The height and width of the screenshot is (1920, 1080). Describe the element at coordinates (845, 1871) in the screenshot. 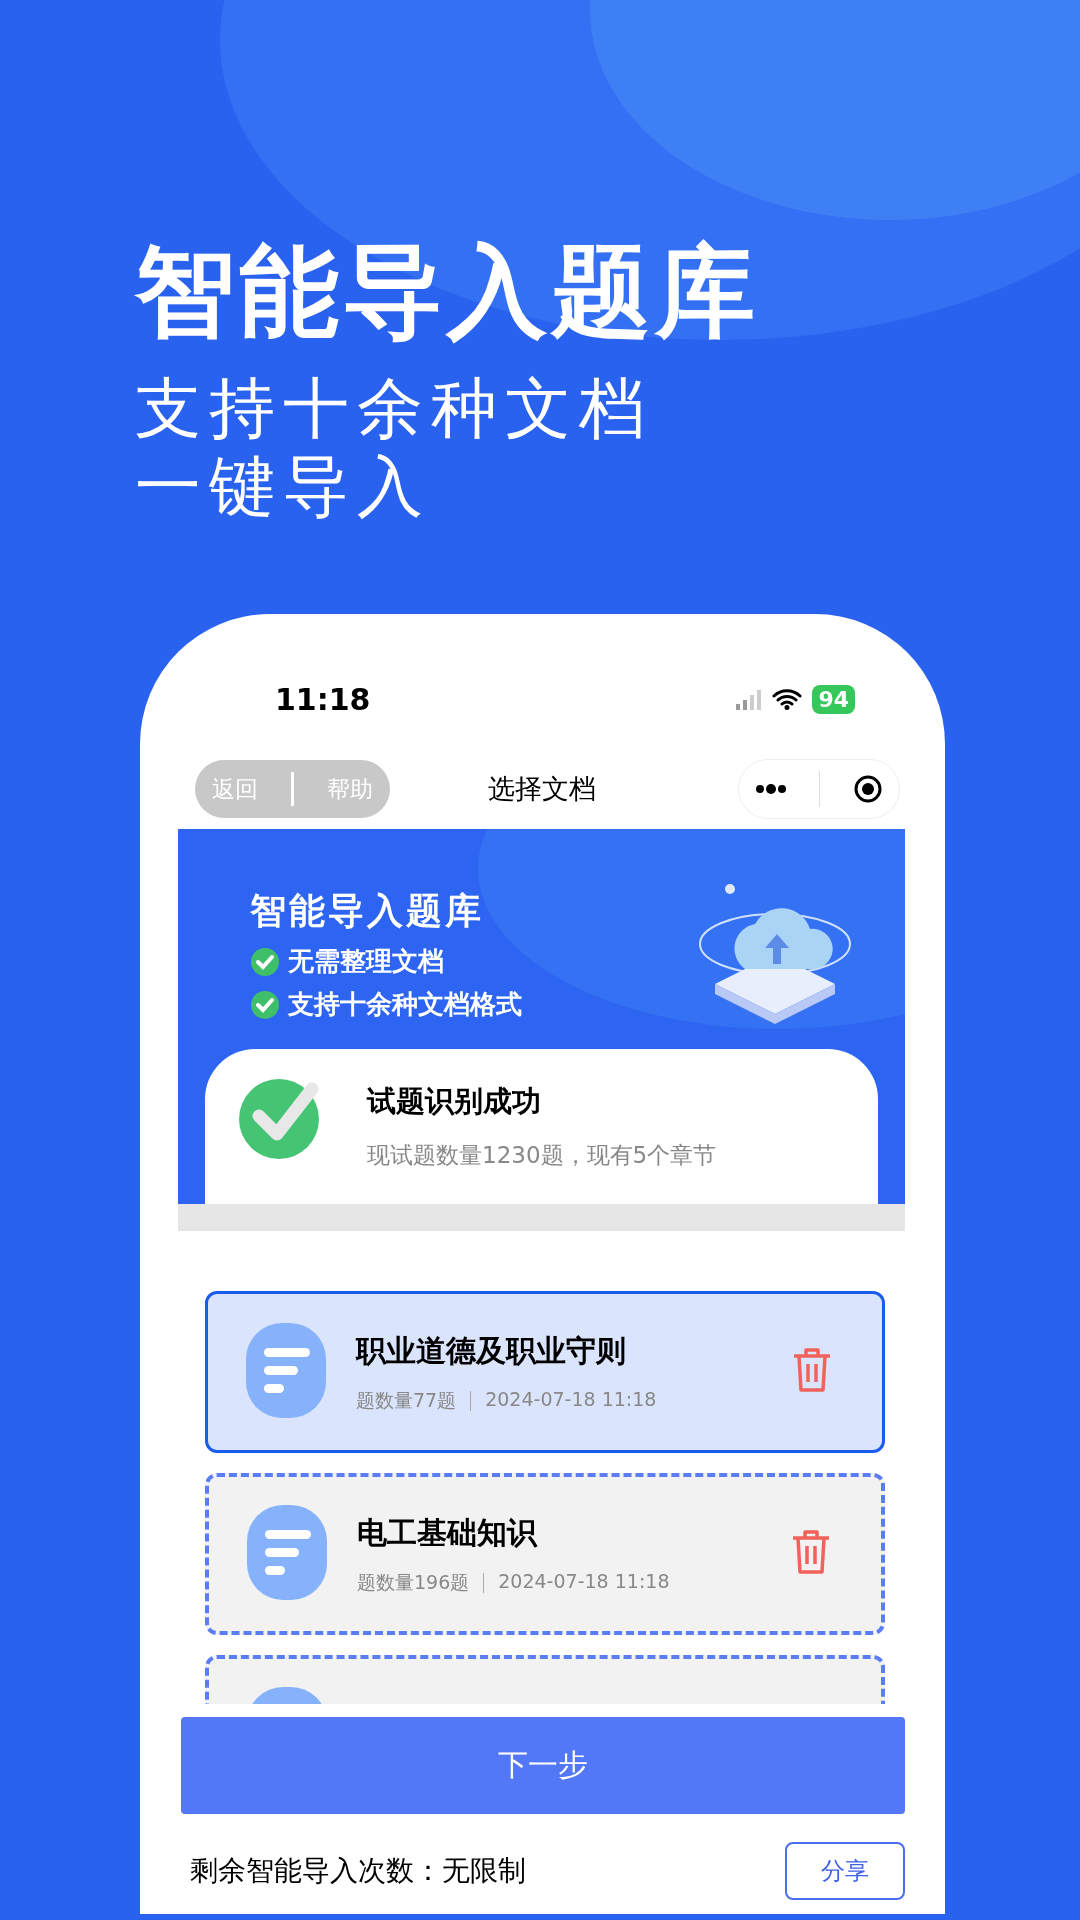

I see `share-button: 分享` at that location.